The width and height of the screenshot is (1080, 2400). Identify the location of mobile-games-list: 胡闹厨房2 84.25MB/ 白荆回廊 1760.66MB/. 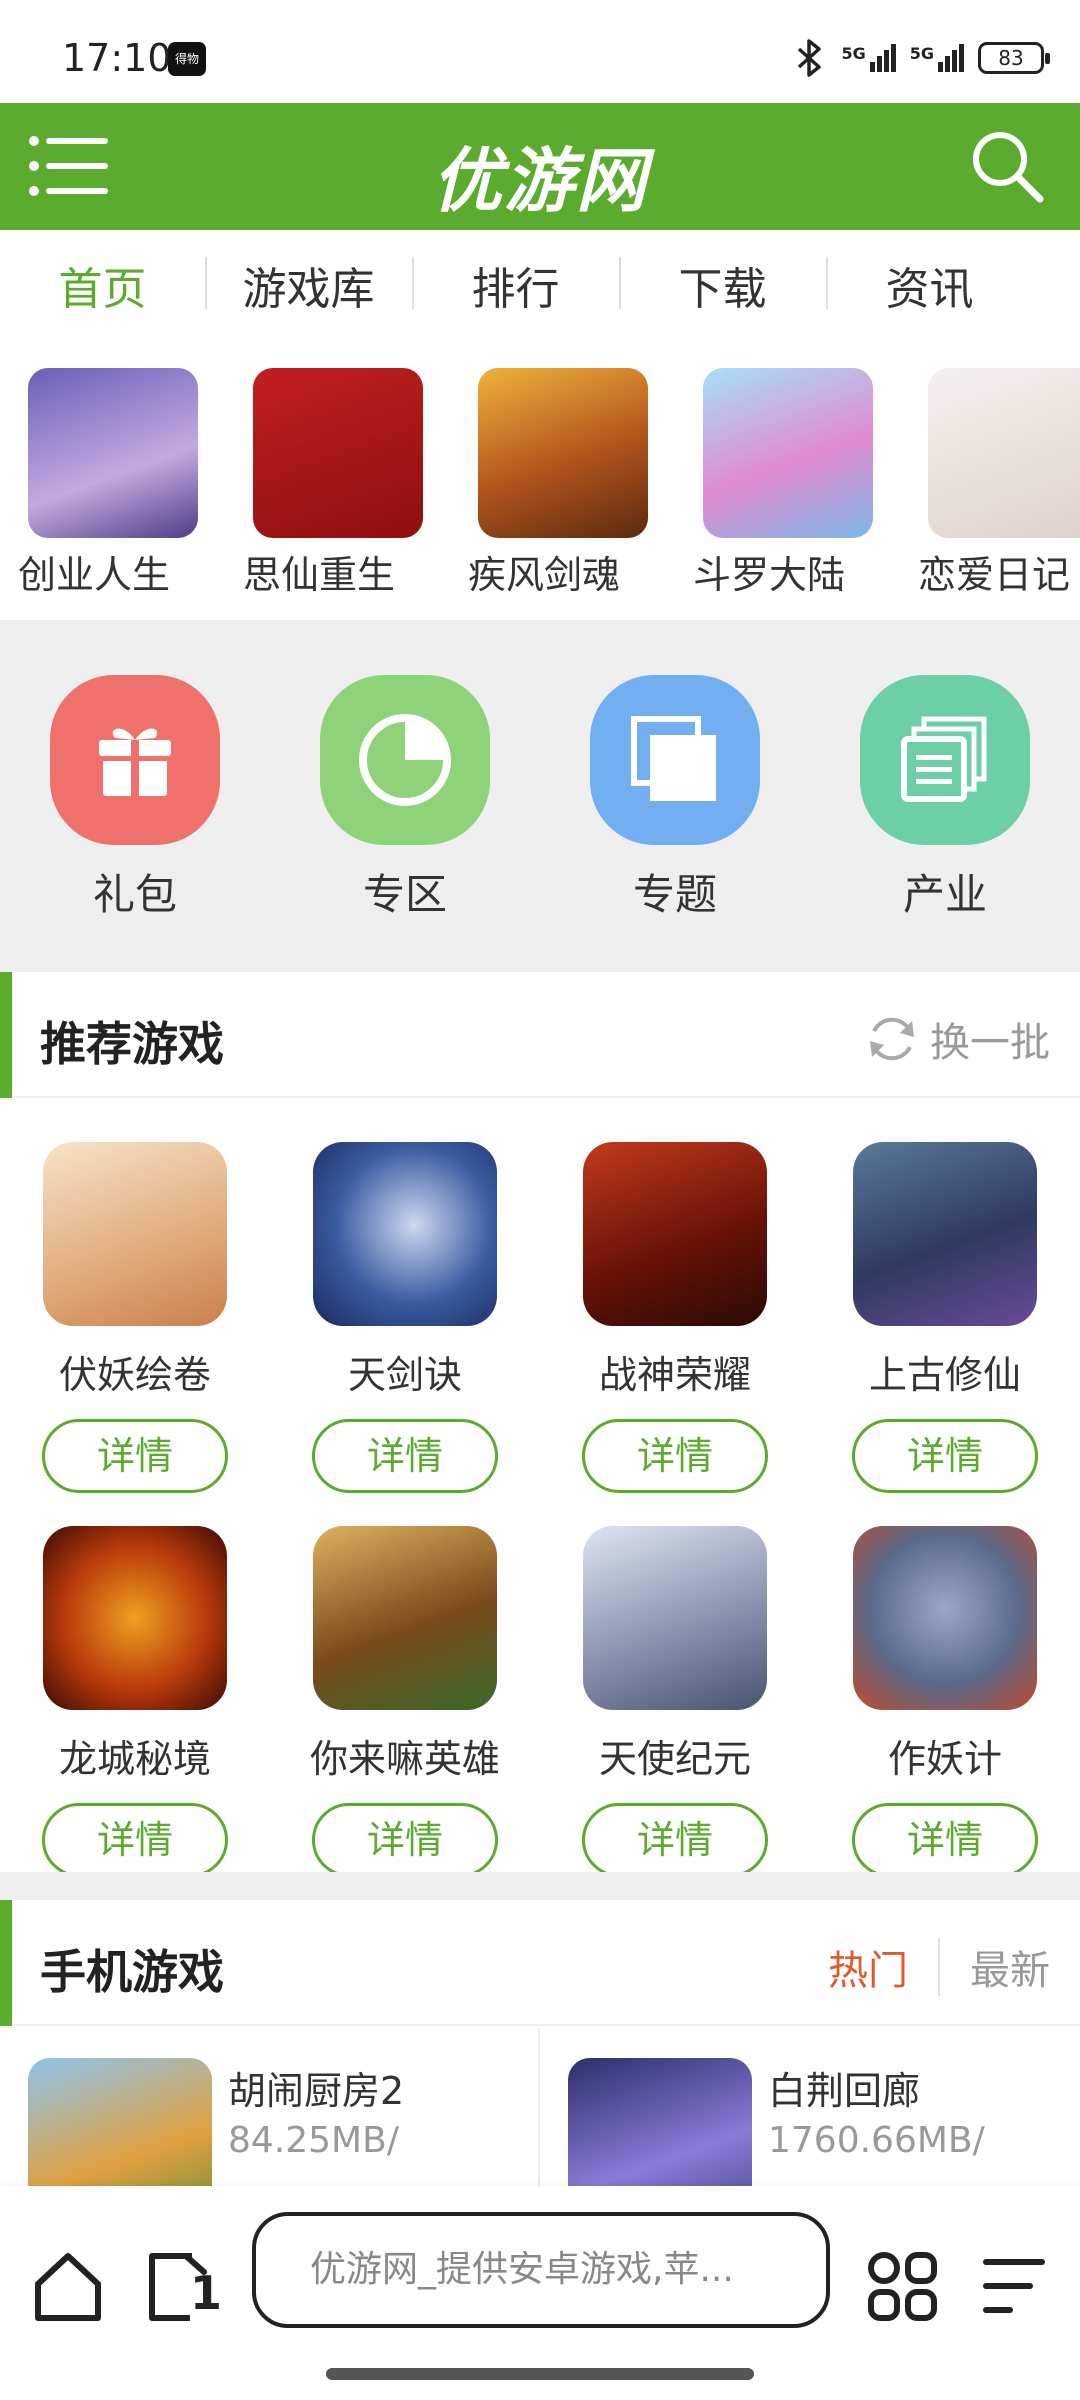
(540, 2107).